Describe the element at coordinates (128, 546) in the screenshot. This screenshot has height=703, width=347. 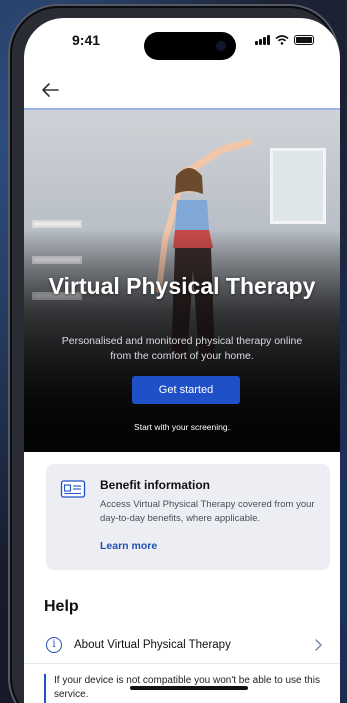
I see `learn-more-link: Learn more` at that location.